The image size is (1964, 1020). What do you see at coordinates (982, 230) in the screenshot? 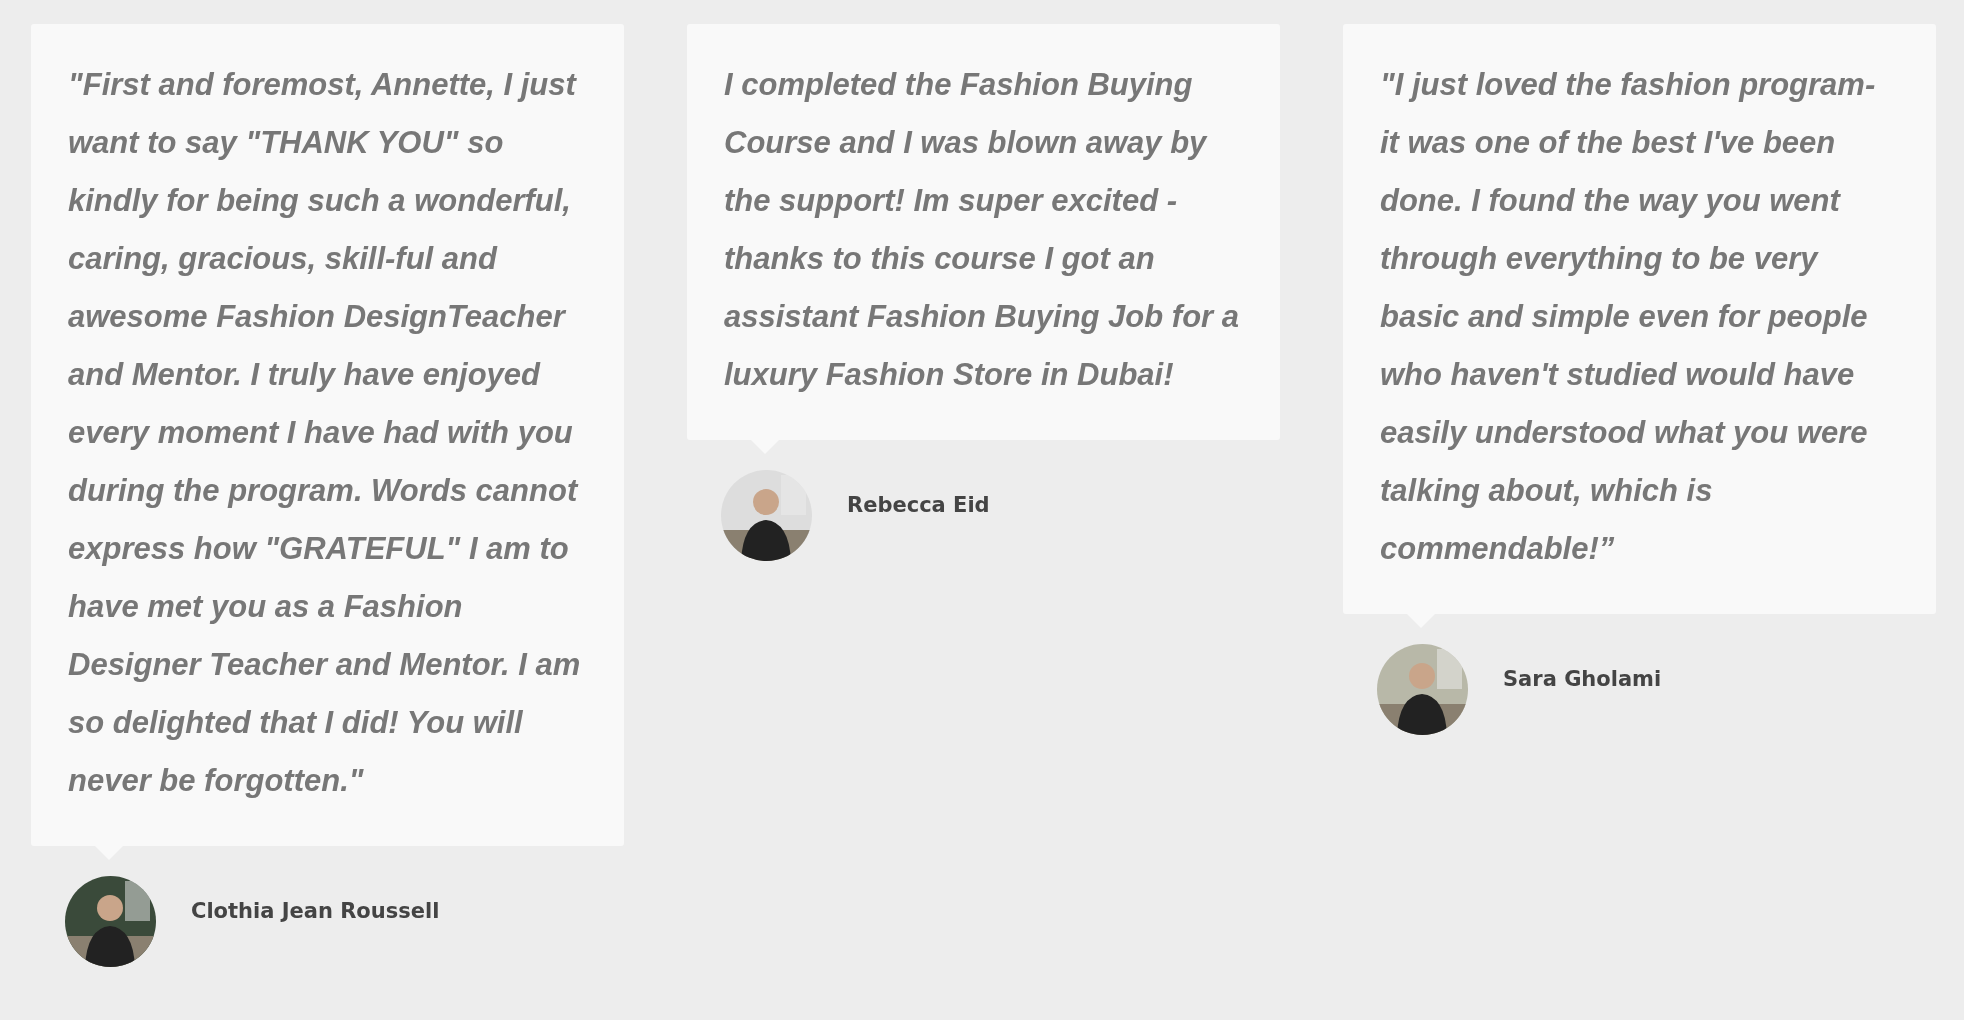
I see `testimonial-quote: I completed the Fashion Buying Course and I was blown away by the support! Im super excited - thanks to this course I got an assistant Fashion Buying Job for a luxury Fashion Store in Dubai!` at bounding box center [982, 230].